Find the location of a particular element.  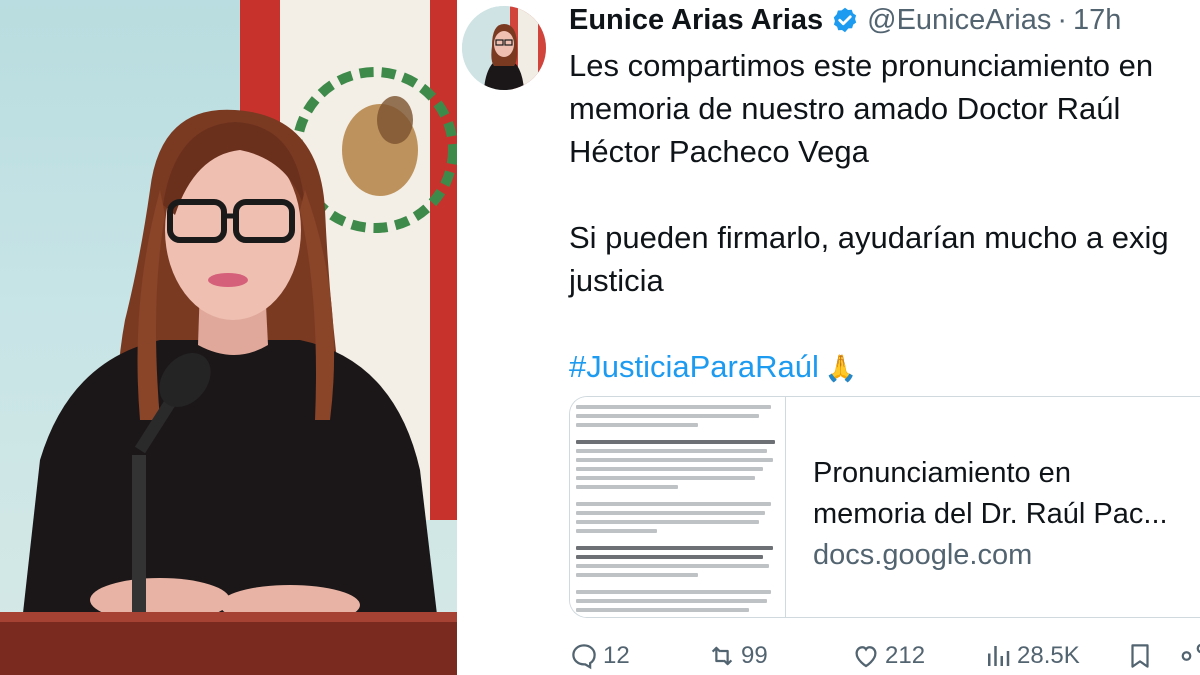

link-card-title-line: Pronunciamiento en is located at coordinates (942, 473).